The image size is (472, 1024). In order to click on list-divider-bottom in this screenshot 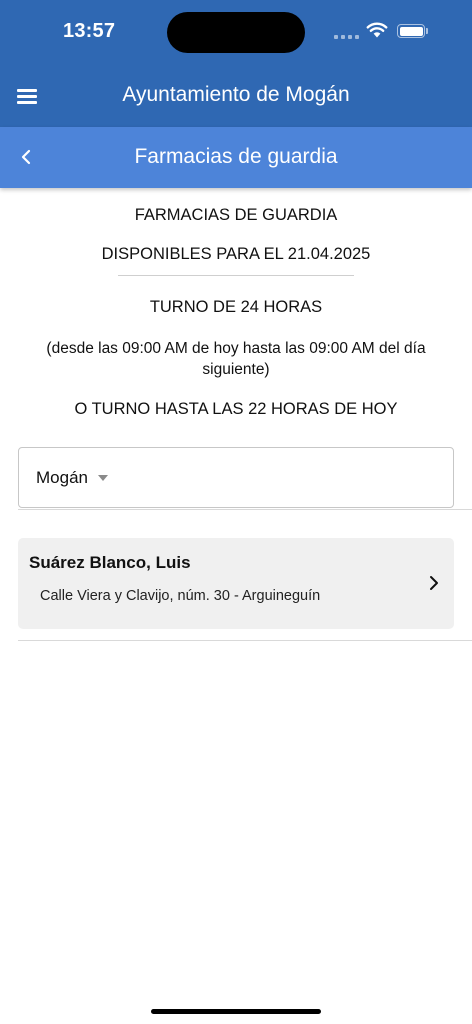, I will do `click(245, 640)`.